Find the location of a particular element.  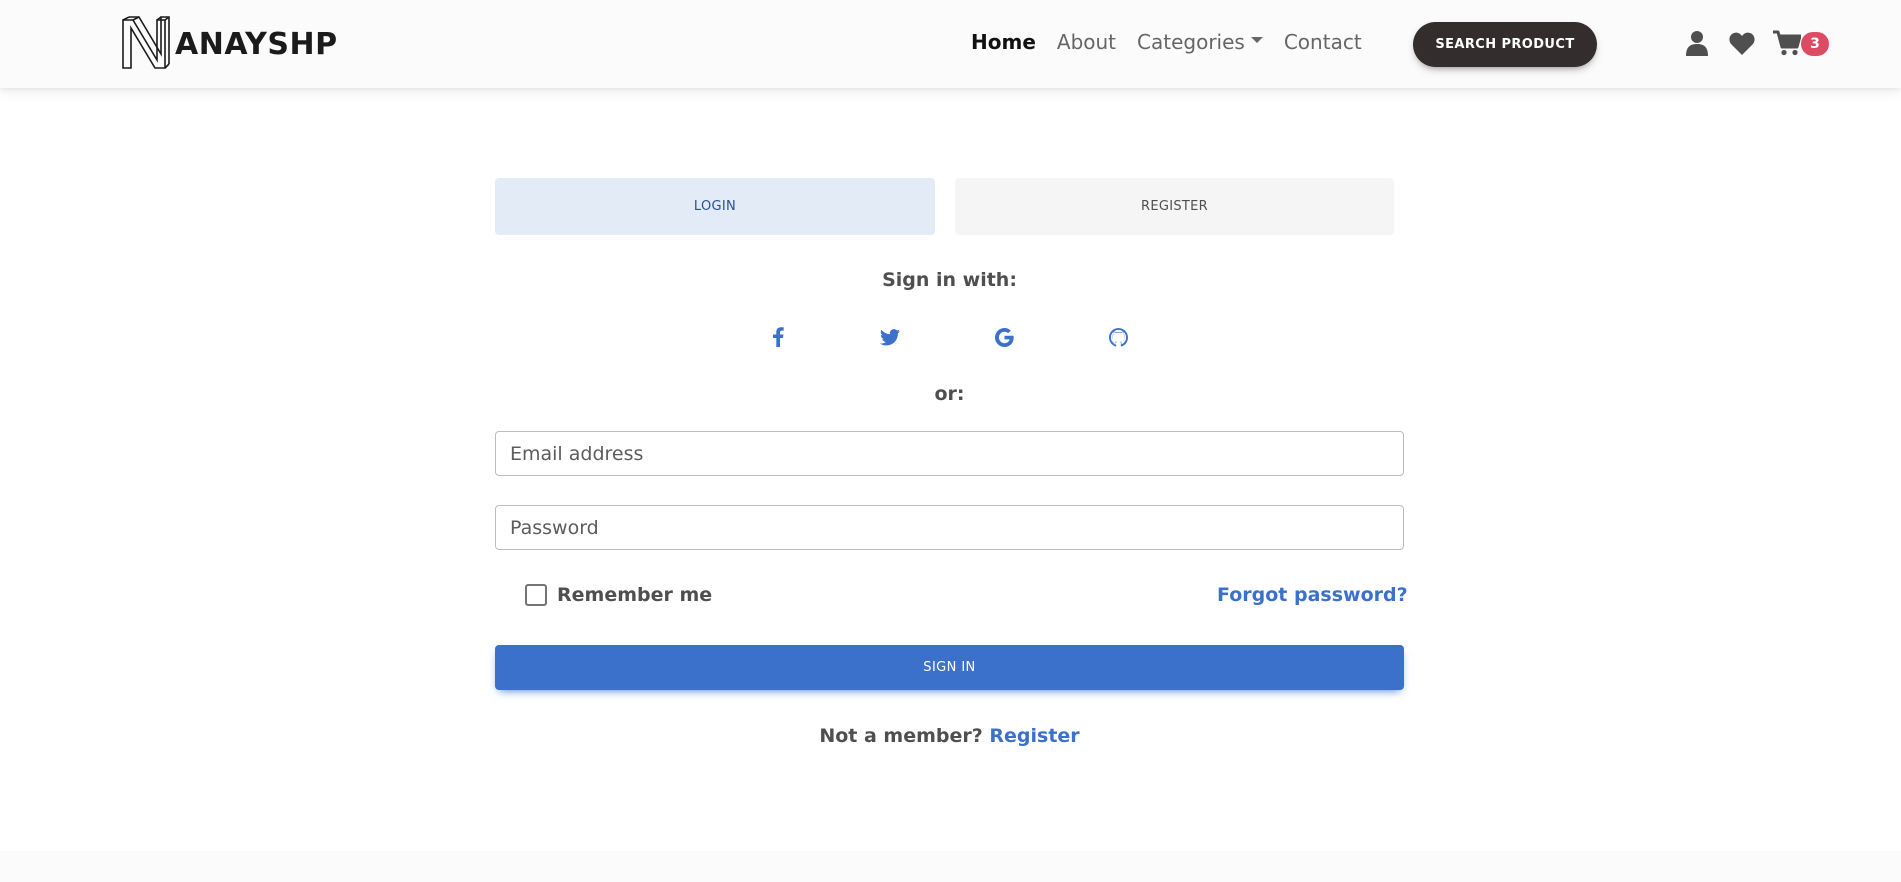

google-icon is located at coordinates (1004, 337).